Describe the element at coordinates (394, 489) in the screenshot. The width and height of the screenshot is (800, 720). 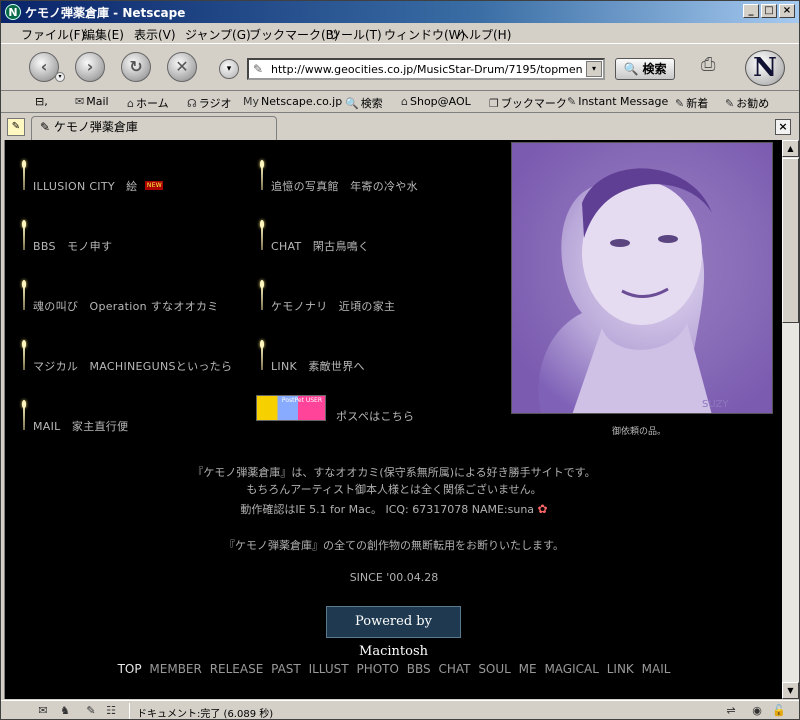
I see `disclaimer: もちろんアーティスト御本人様とは全く関係ございません。` at that location.